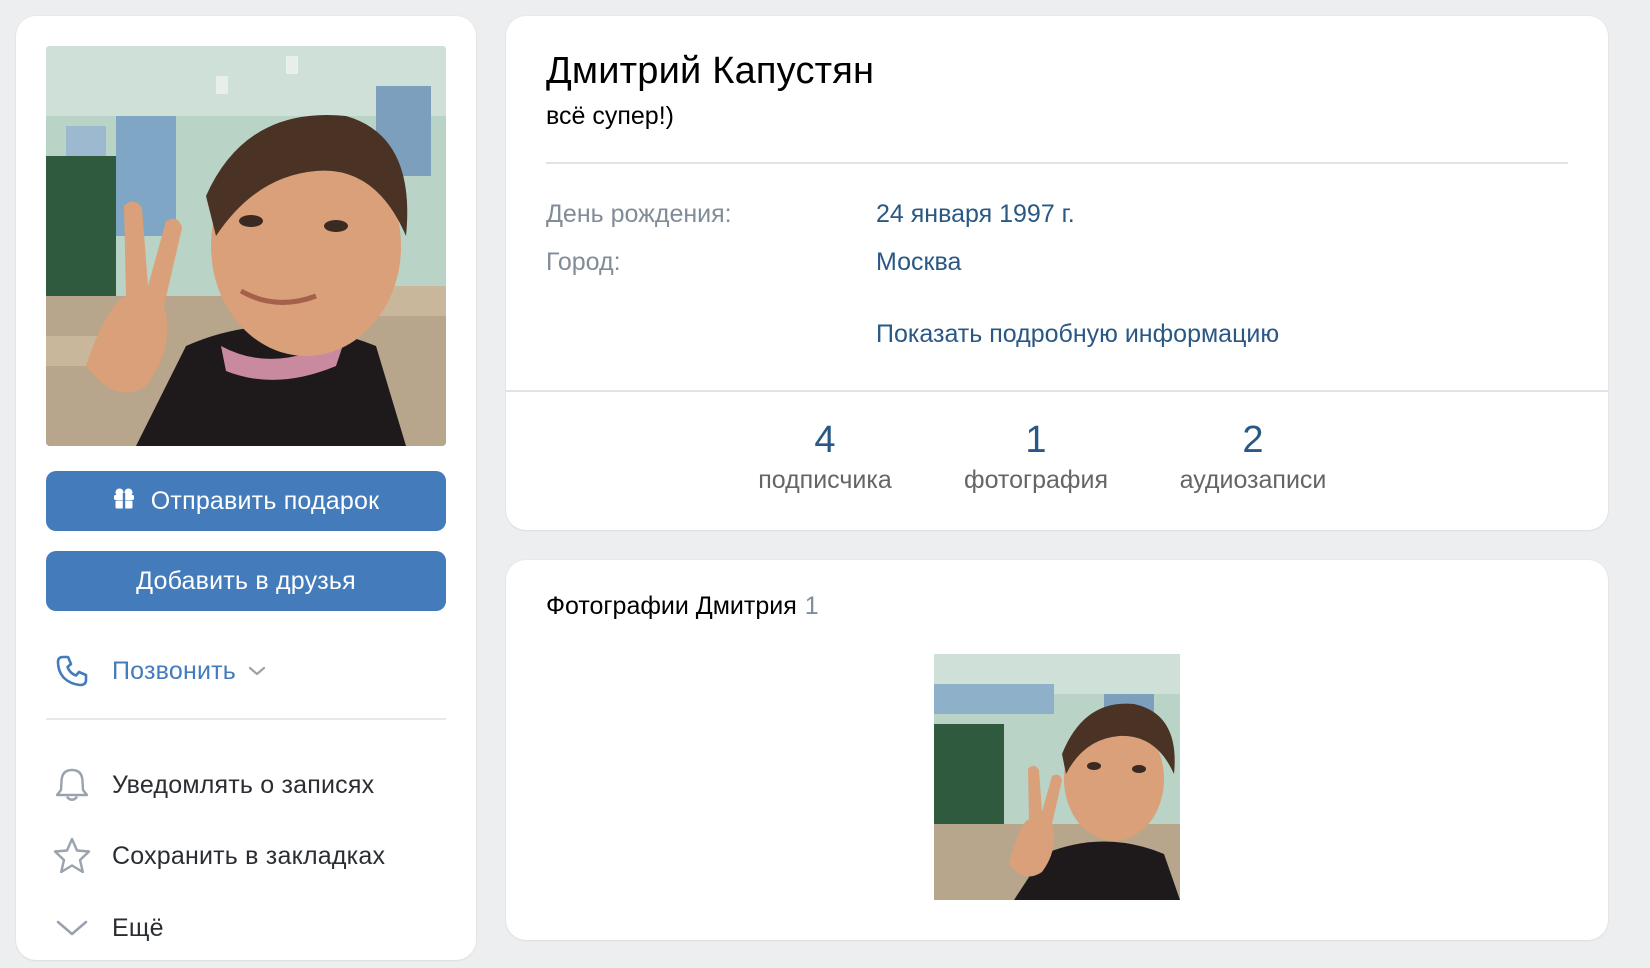 The width and height of the screenshot is (1650, 968). Describe the element at coordinates (138, 927) in the screenshot. I see `more-label: Ещё` at that location.